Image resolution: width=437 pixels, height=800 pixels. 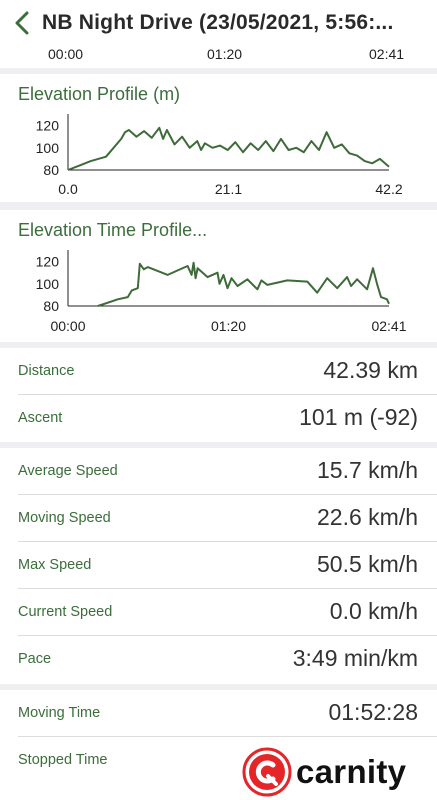 What do you see at coordinates (373, 611) in the screenshot?
I see `stat-value: 0.0 km/h` at bounding box center [373, 611].